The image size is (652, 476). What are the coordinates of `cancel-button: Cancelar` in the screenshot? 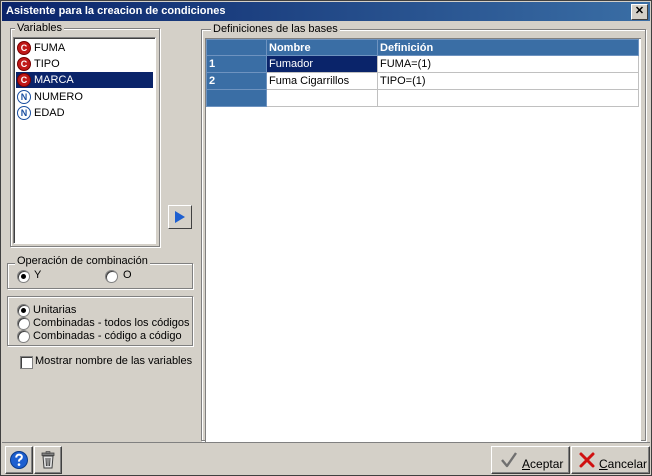 It's located at (610, 460).